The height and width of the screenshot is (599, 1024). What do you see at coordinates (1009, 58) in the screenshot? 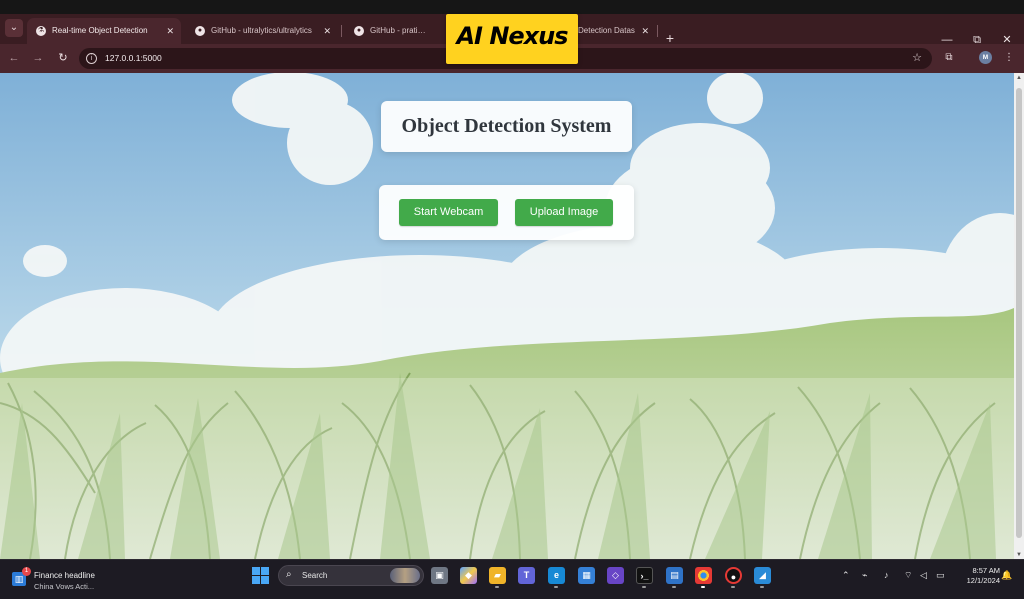
I see `more-menu-icon: ⋮` at bounding box center [1009, 58].